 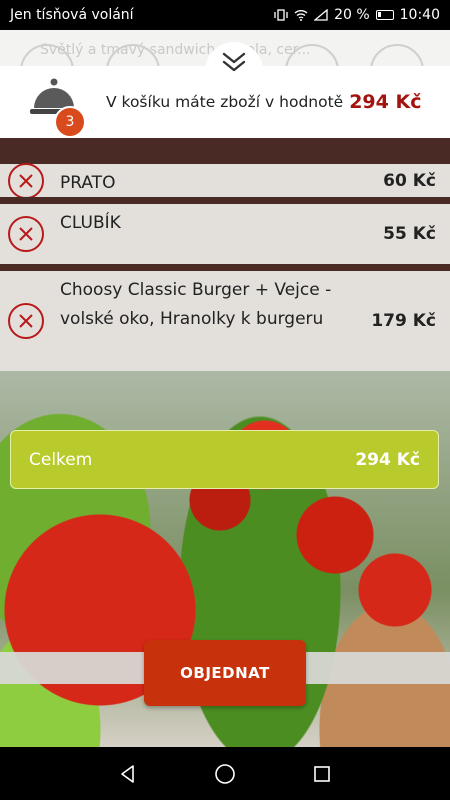 What do you see at coordinates (387, 459) in the screenshot?
I see `total-value: 294 Kč` at bounding box center [387, 459].